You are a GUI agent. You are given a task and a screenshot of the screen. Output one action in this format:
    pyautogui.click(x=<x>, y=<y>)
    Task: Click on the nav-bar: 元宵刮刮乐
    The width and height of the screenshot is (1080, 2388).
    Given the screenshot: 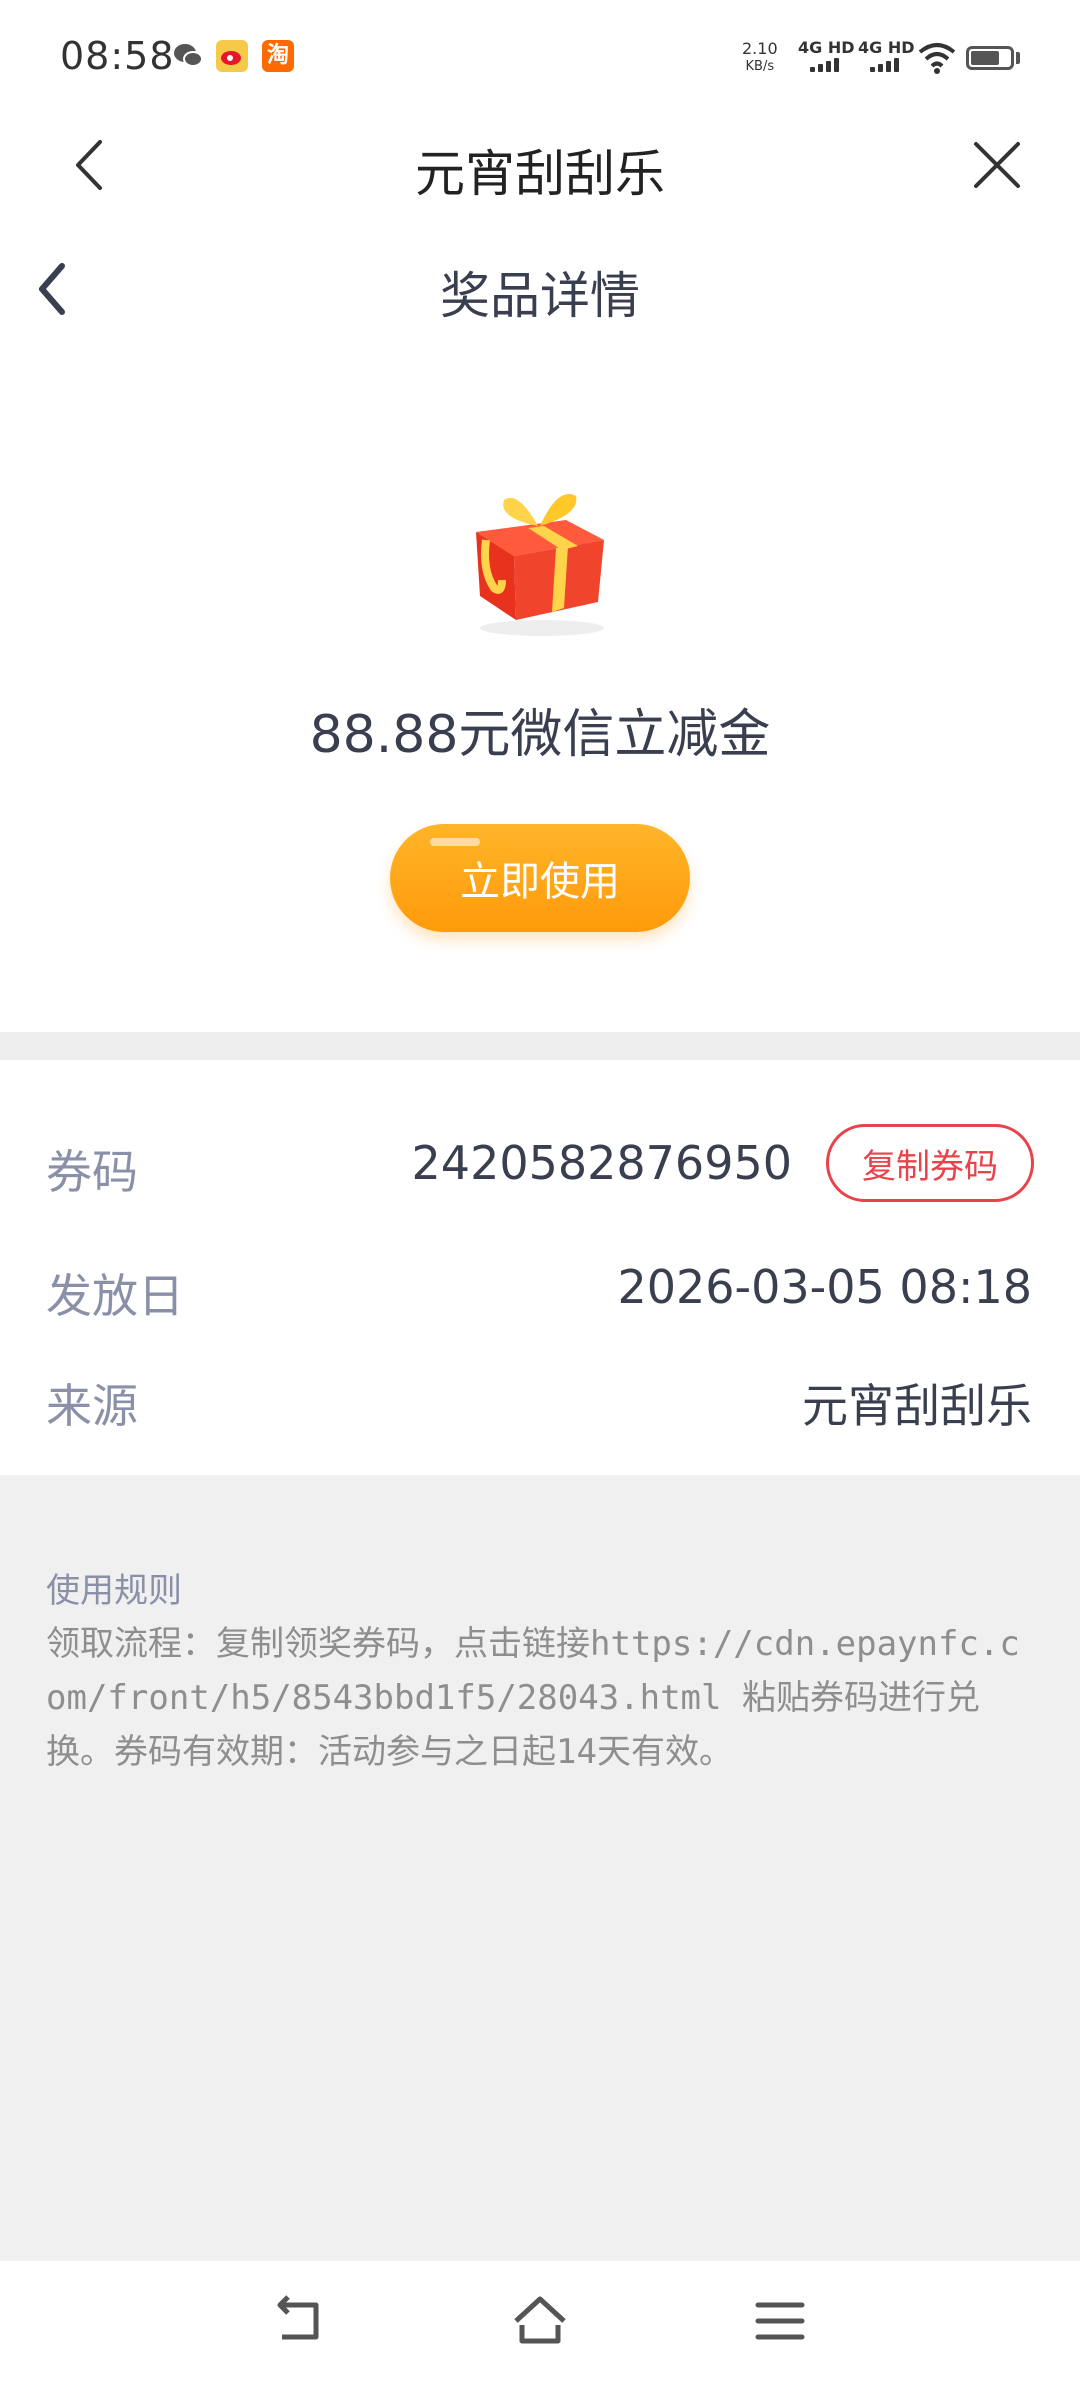 What is the action you would take?
    pyautogui.click(x=540, y=166)
    